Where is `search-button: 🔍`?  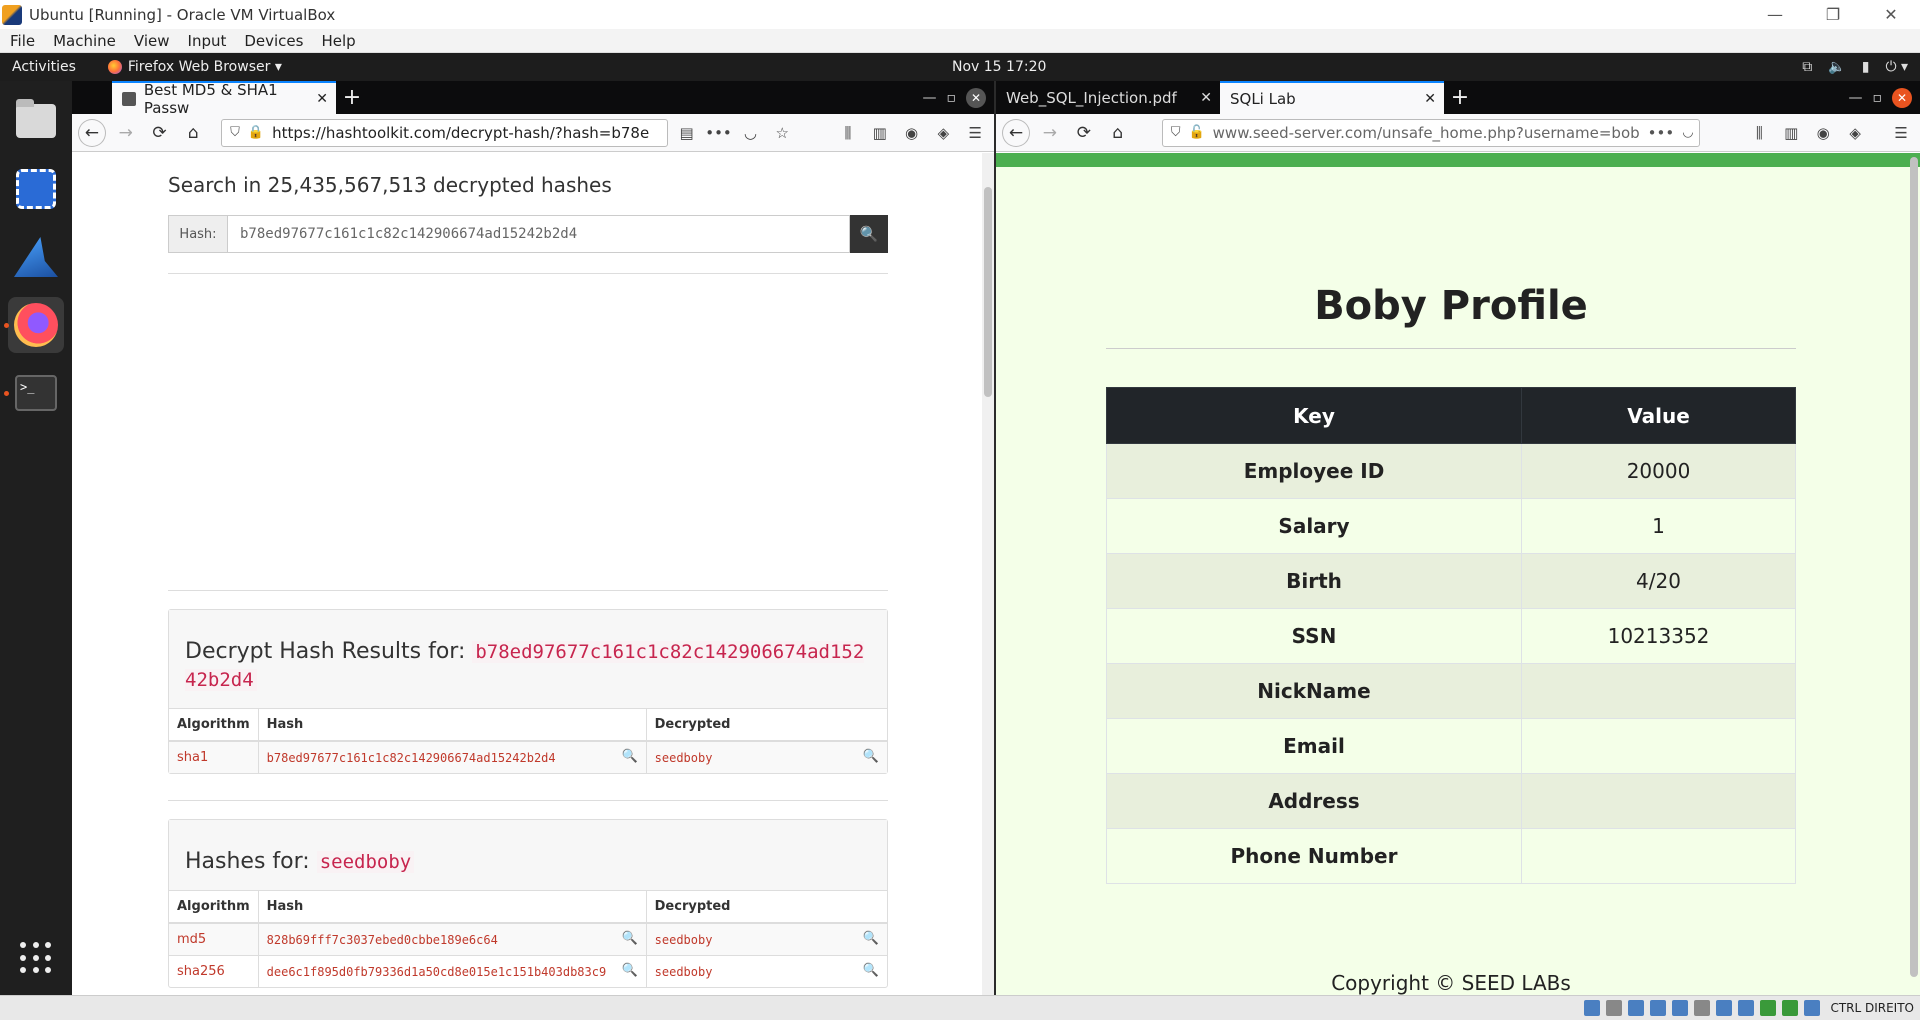
search-button: 🔍 is located at coordinates (869, 234).